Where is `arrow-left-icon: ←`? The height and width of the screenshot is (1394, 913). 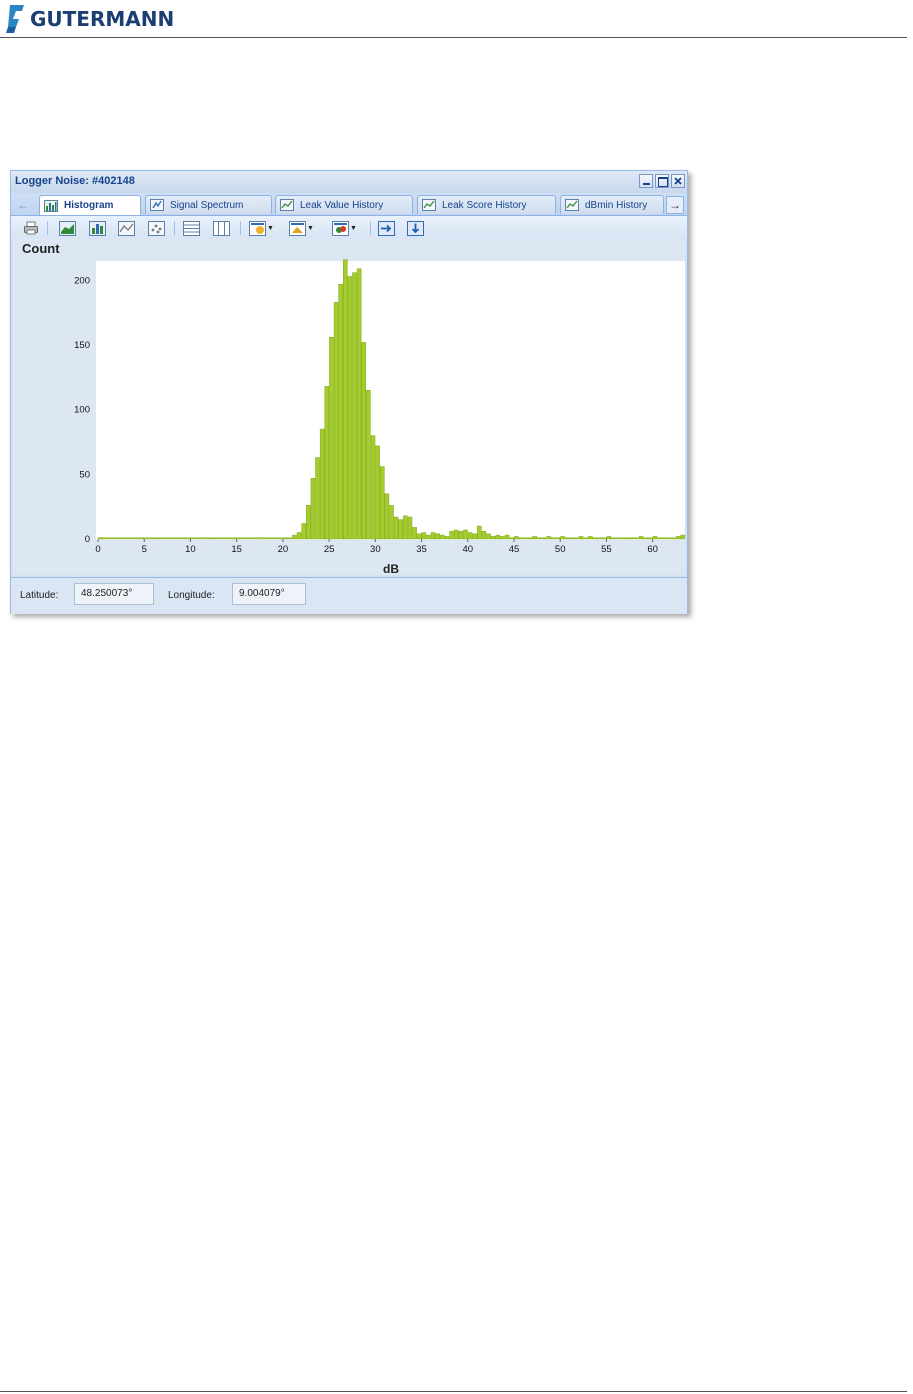 arrow-left-icon: ← is located at coordinates (23, 205).